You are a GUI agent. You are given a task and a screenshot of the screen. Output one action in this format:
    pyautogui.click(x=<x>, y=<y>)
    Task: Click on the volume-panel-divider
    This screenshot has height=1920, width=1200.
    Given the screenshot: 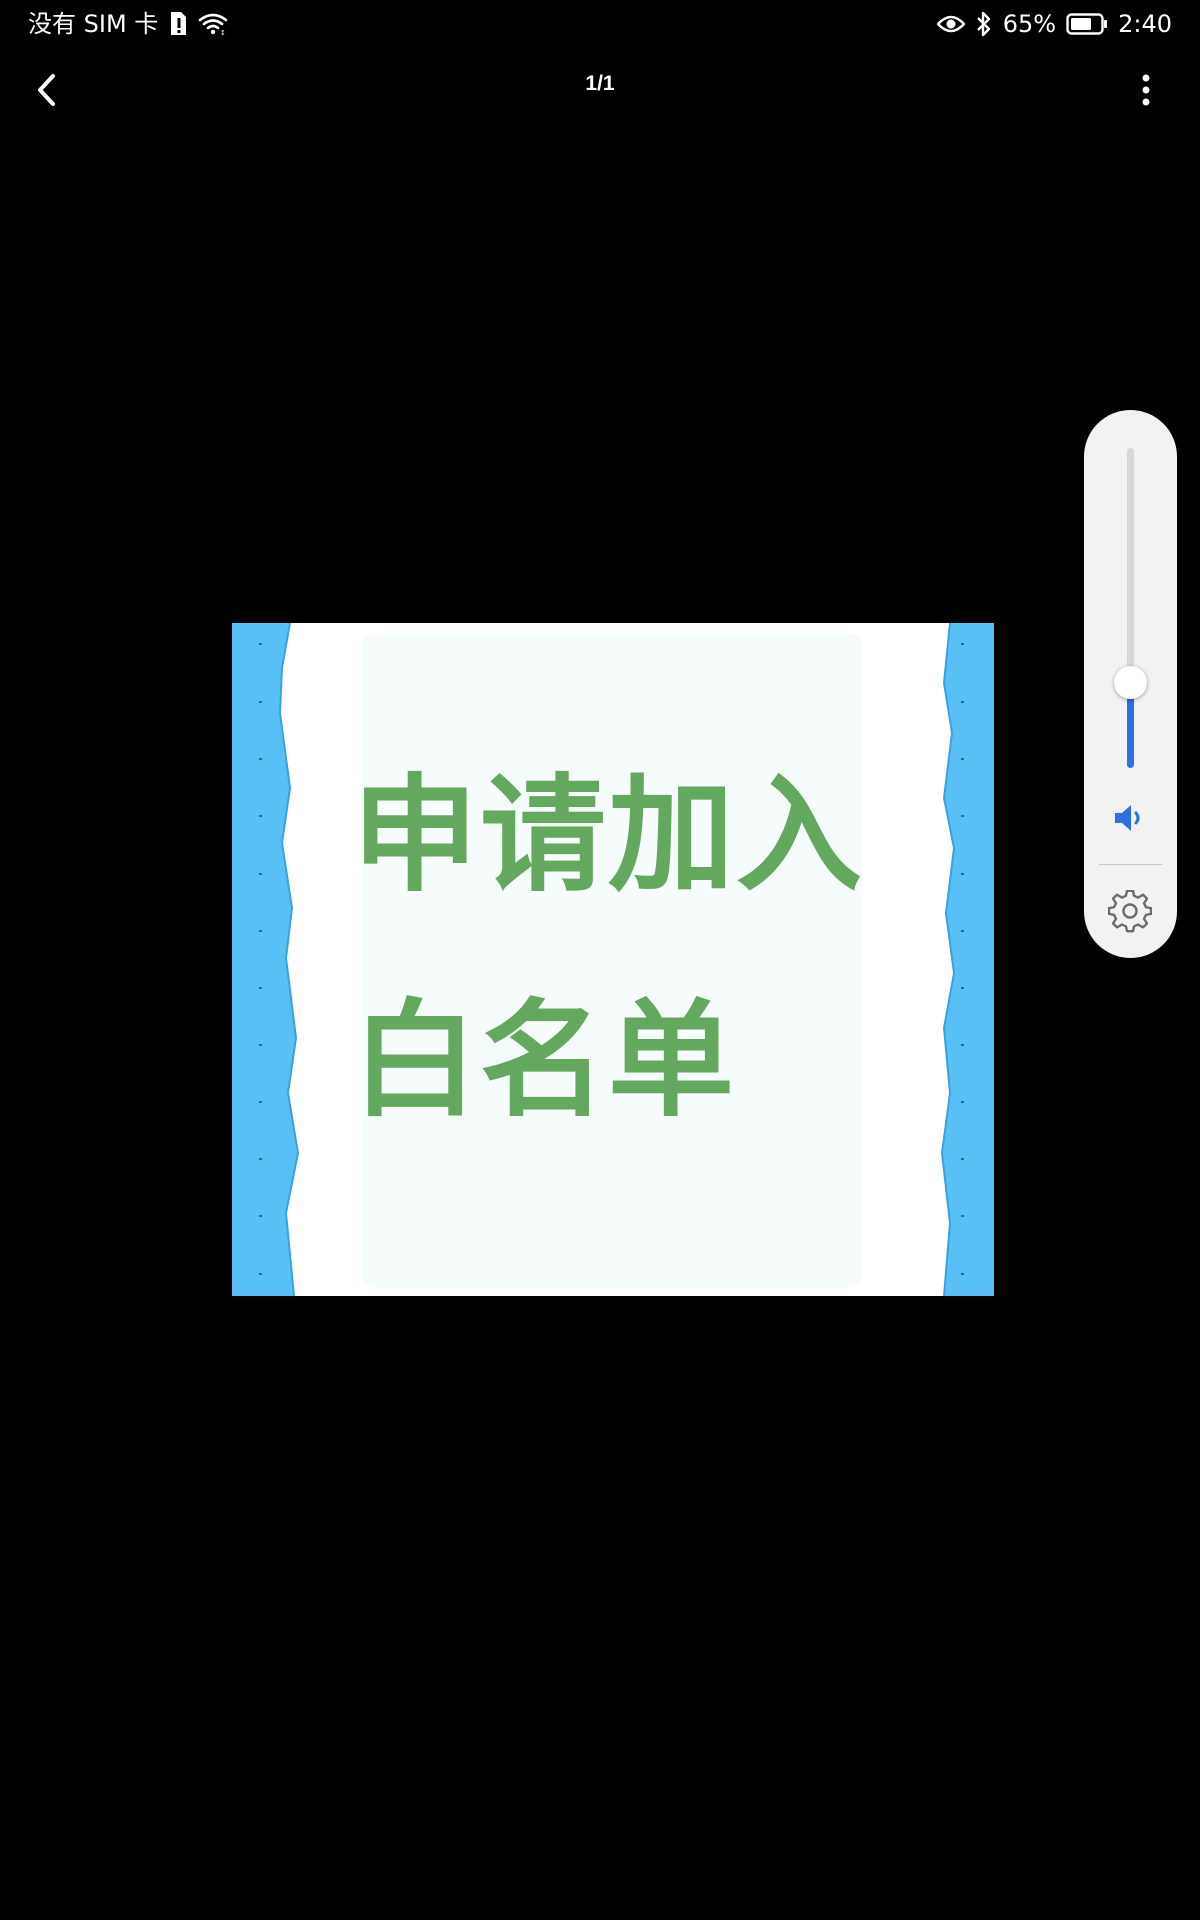 What is the action you would take?
    pyautogui.click(x=1130, y=864)
    